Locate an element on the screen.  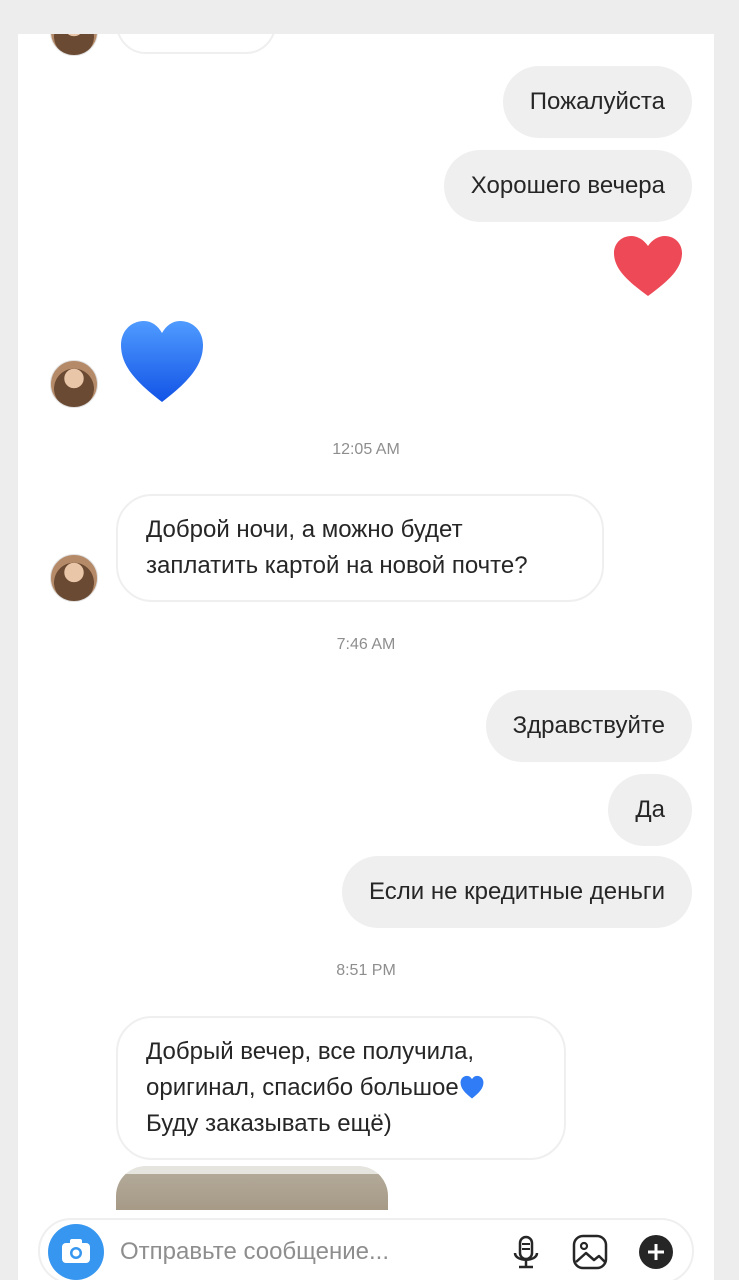
message-line: Буду заказывать ещё) is located at coordinates (269, 1123).